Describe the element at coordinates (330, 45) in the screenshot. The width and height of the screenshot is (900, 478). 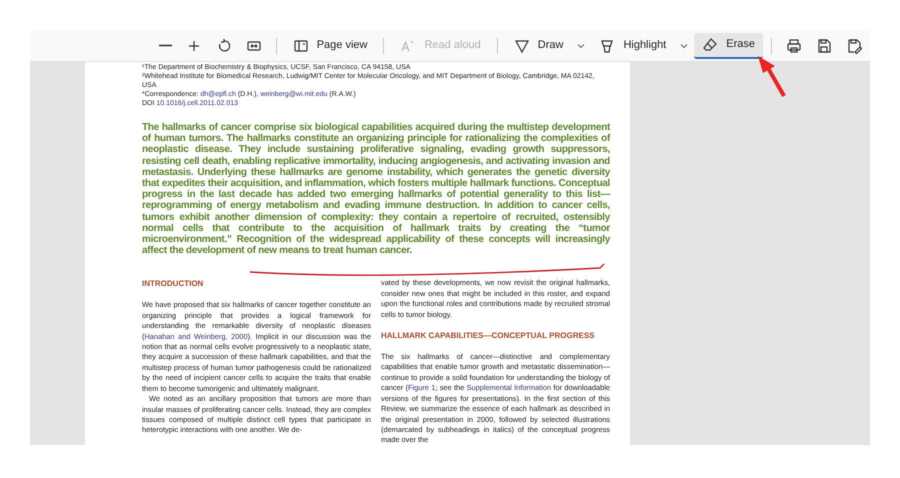
I see `page-view-button: Page view` at that location.